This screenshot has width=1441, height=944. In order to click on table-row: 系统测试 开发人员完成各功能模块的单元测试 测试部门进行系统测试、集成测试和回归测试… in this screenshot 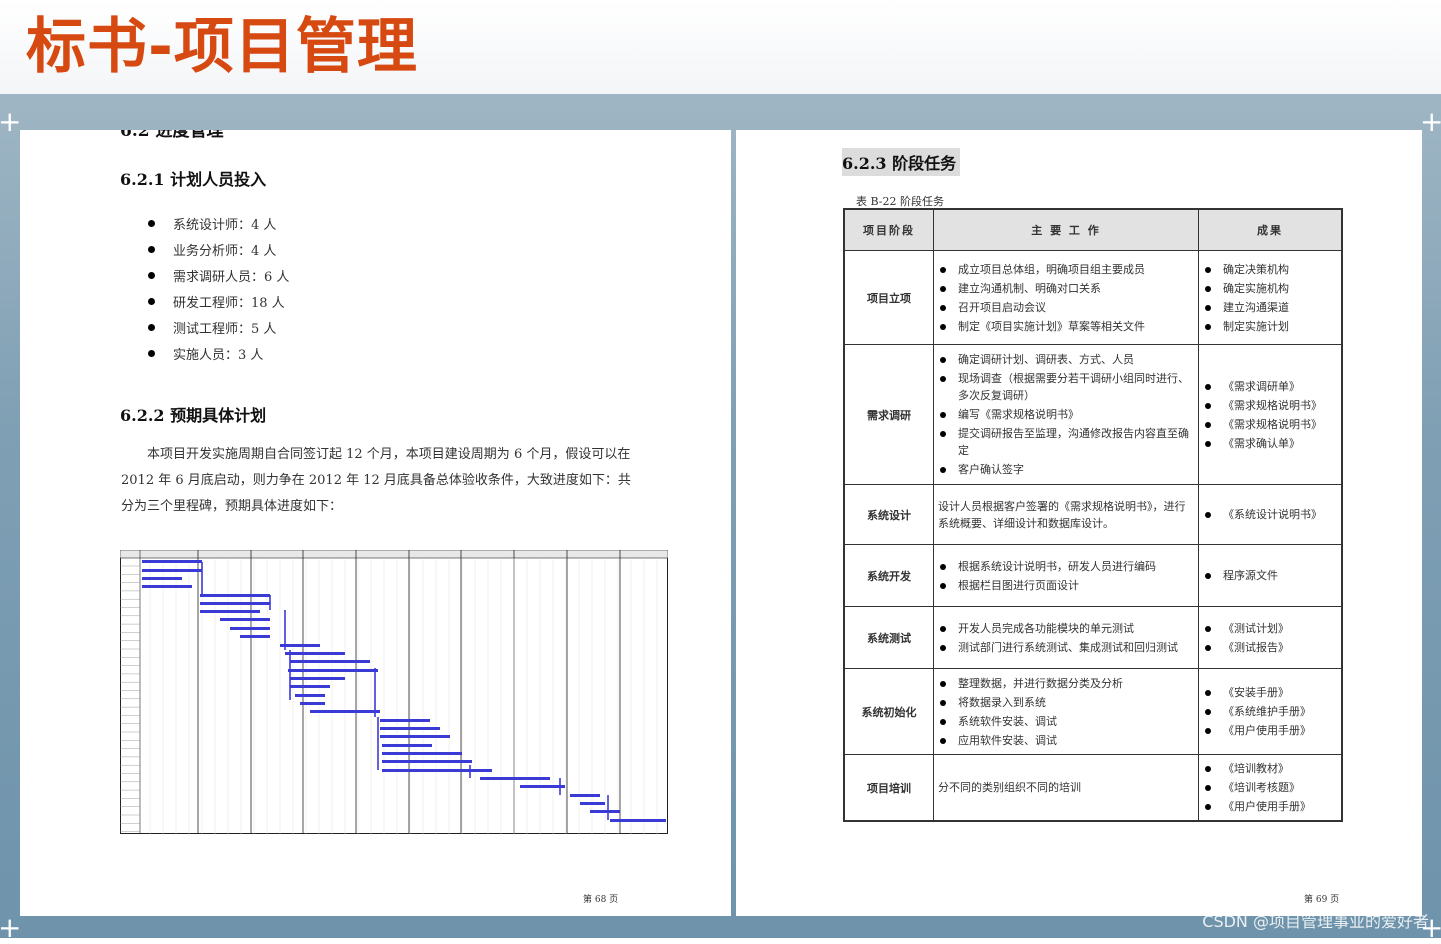, I will do `click(1093, 637)`.